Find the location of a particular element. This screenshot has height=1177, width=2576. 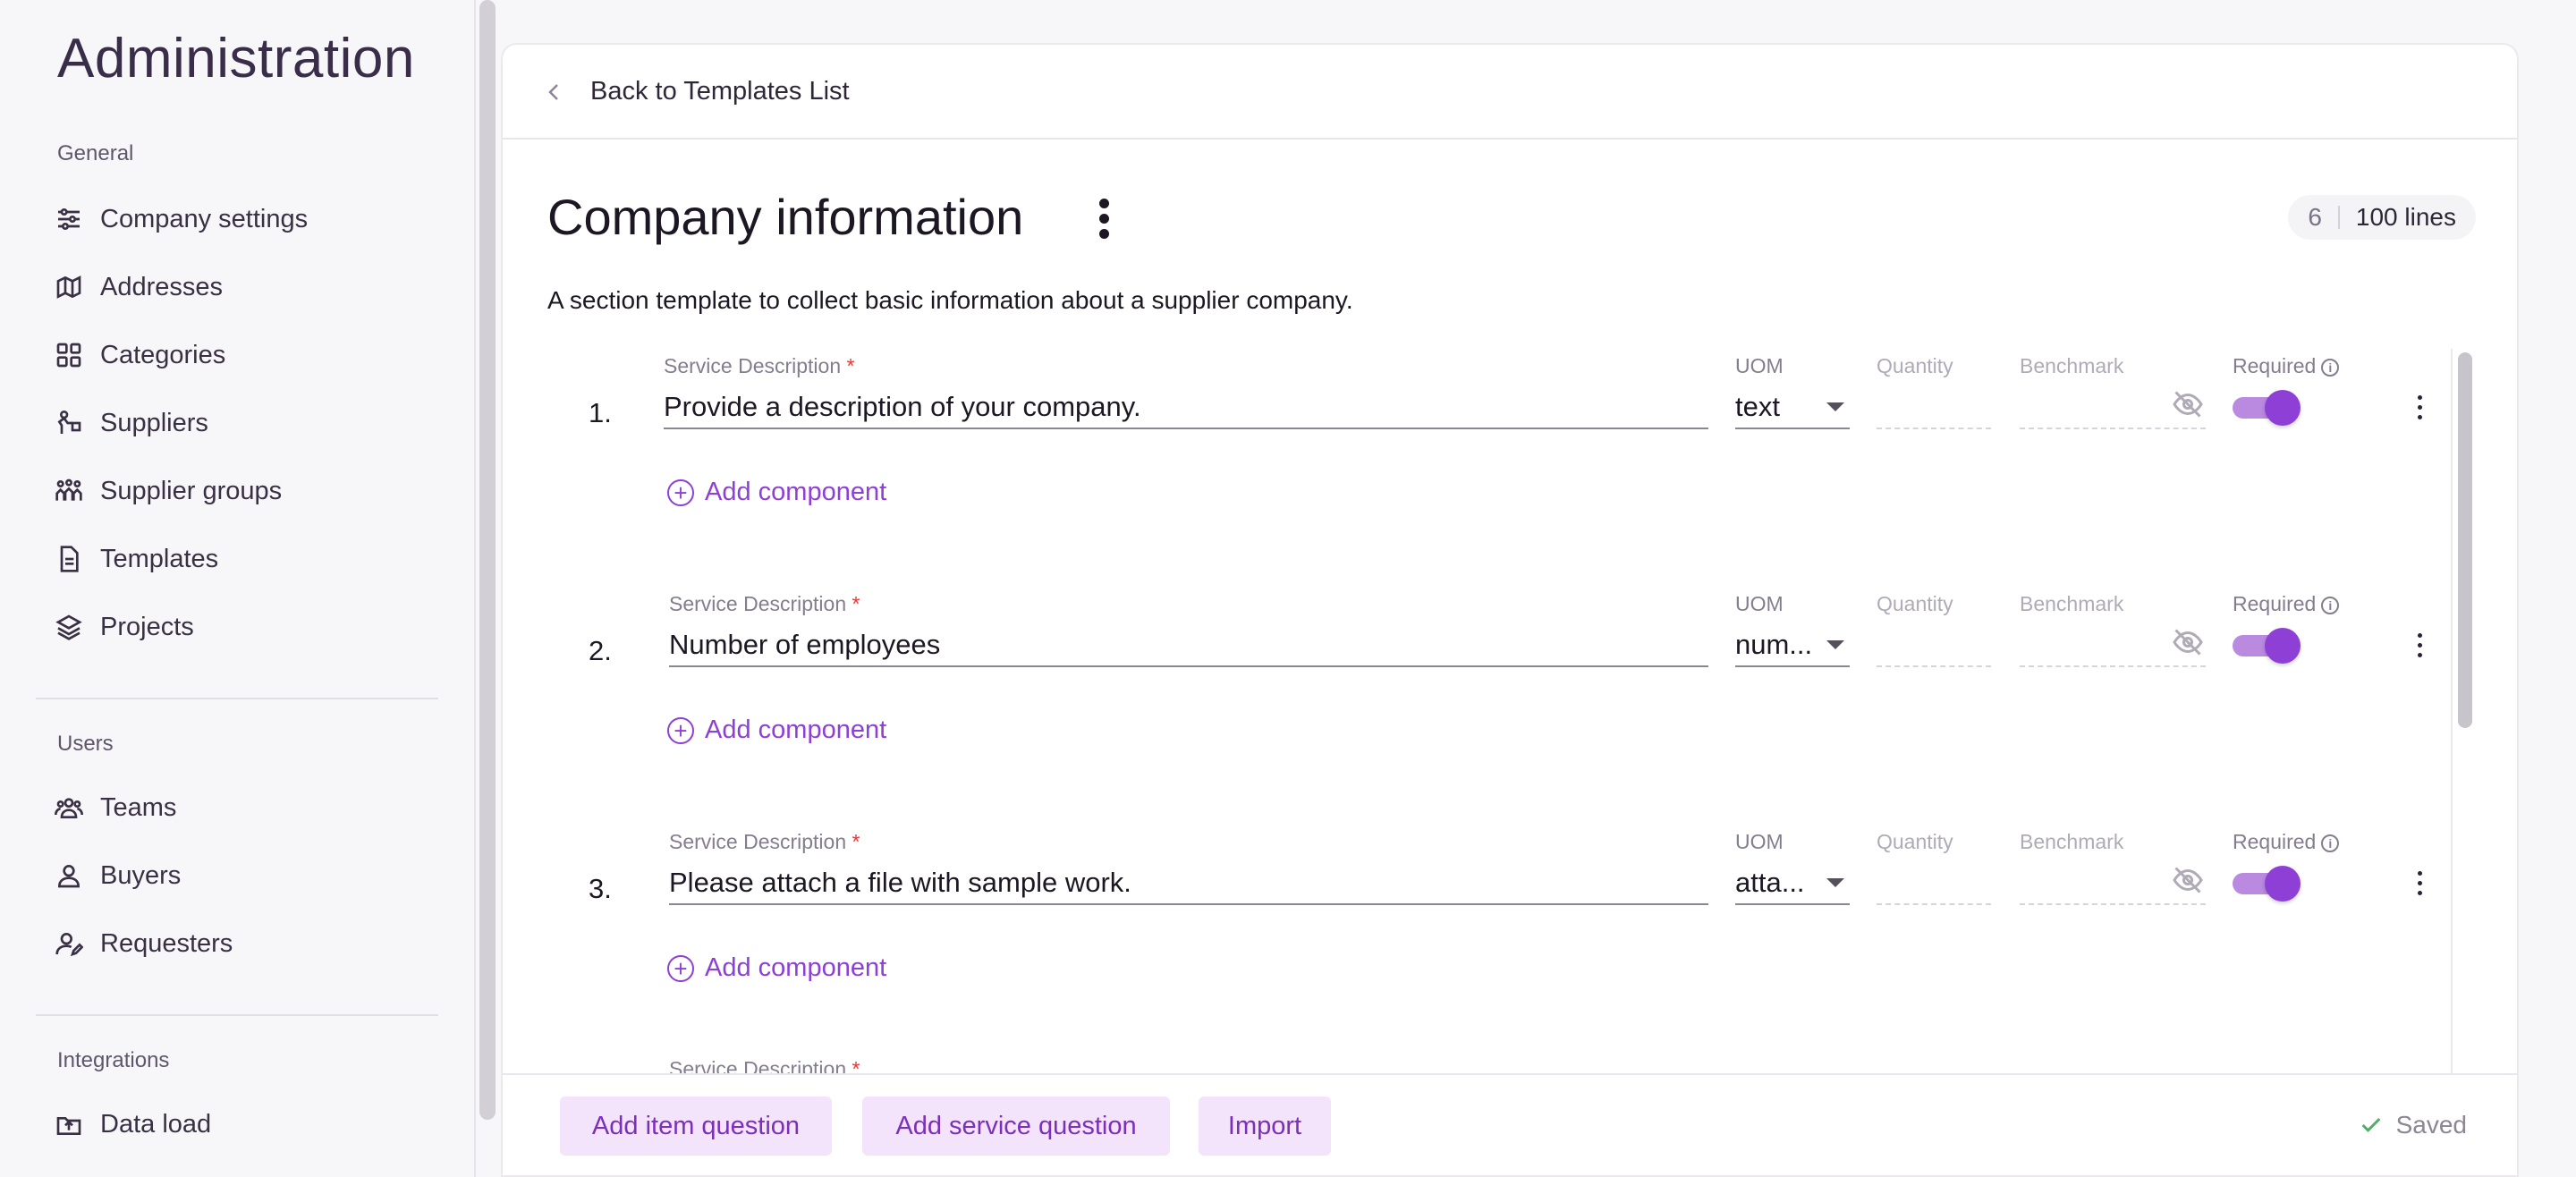

sidebar-item-categories: Categories is located at coordinates (139, 355).